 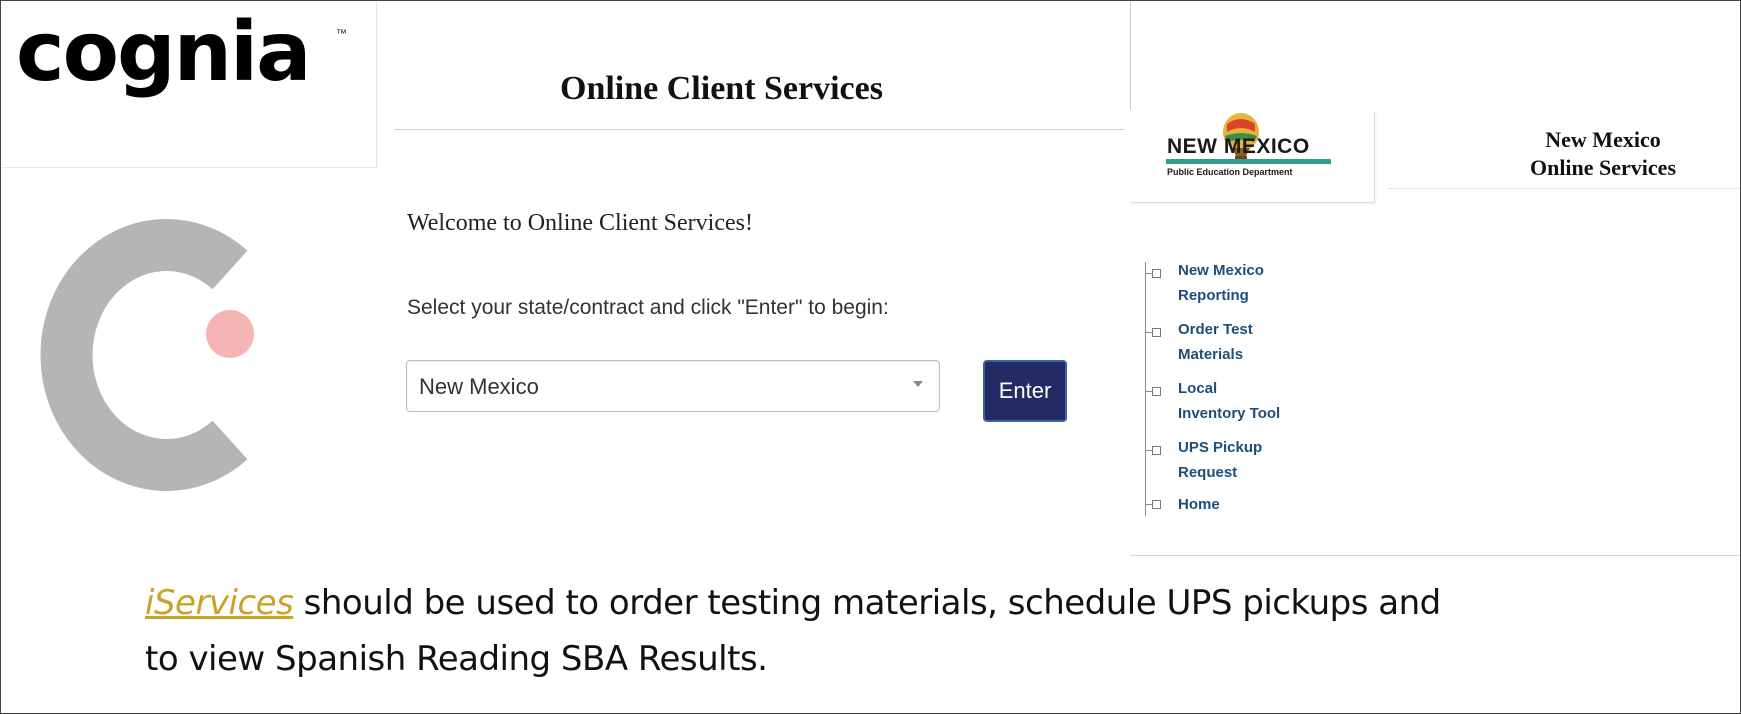 What do you see at coordinates (1230, 172) in the screenshot?
I see `nm-logo-subtitle: Public Education Department` at bounding box center [1230, 172].